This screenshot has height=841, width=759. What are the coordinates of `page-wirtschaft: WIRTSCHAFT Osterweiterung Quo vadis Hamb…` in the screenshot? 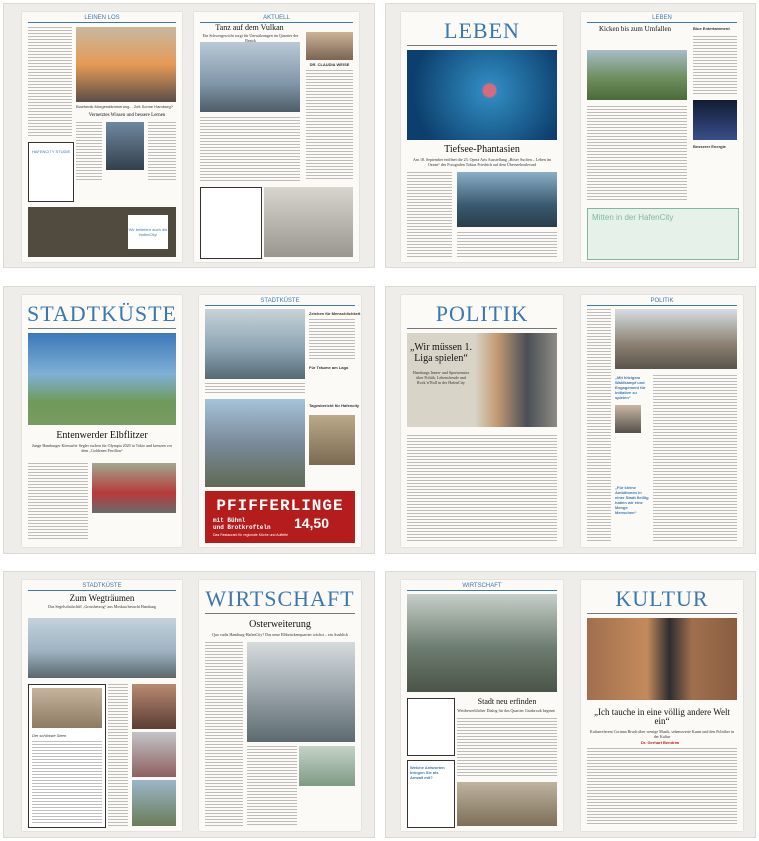 It's located at (280, 705).